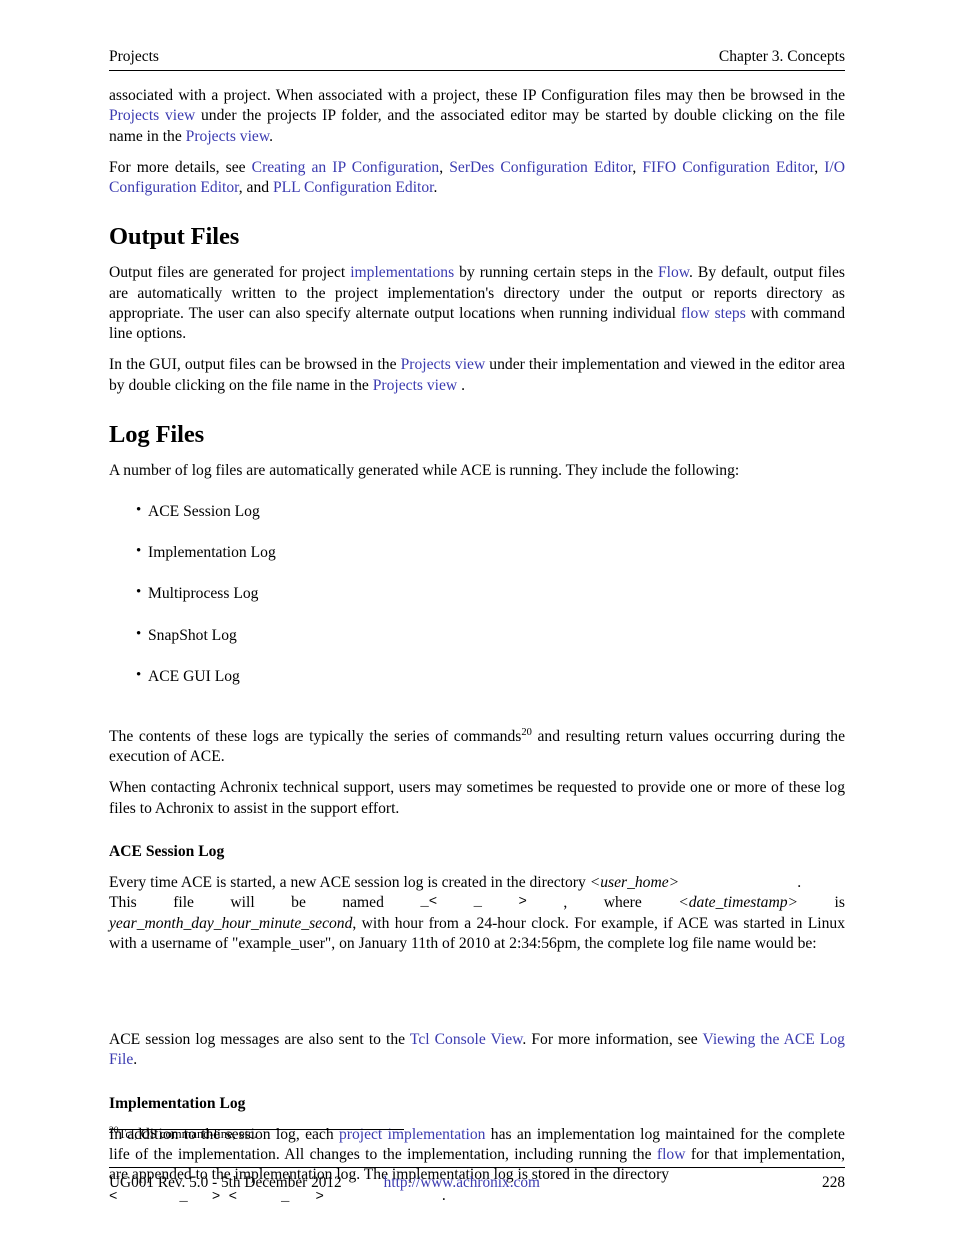 Image resolution: width=954 pixels, height=1235 pixels. I want to click on link-creating-ip-configuration: Creating an IP Configuration, so click(346, 167).